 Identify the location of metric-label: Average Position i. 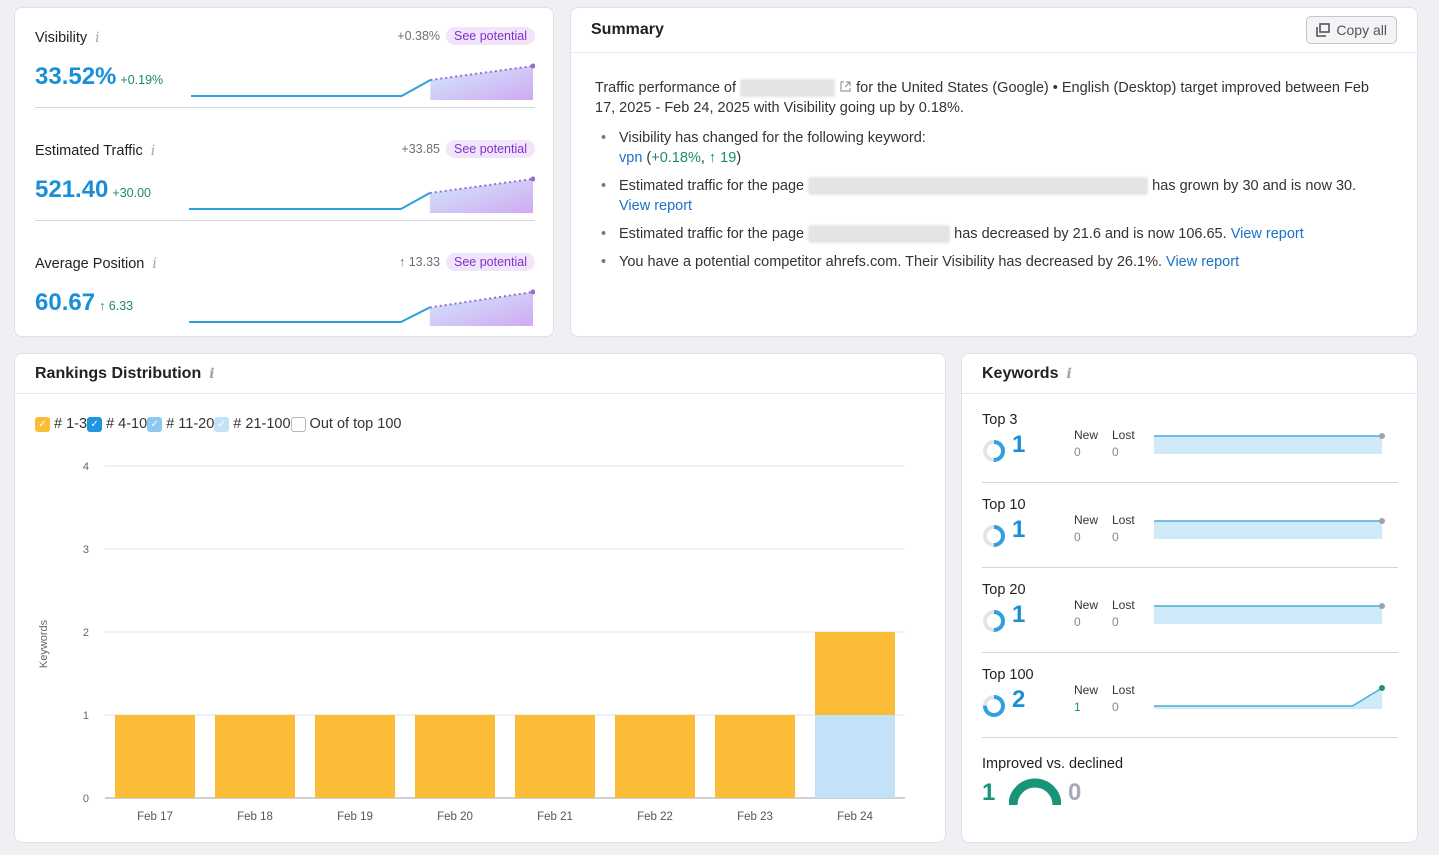
(96, 264).